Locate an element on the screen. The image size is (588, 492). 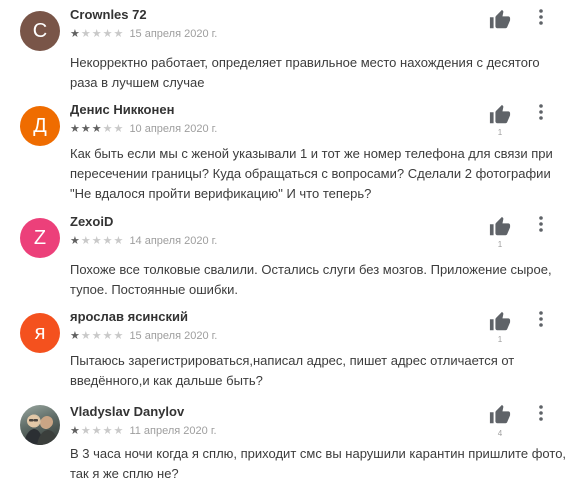
avatar: я is located at coordinates (40, 333).